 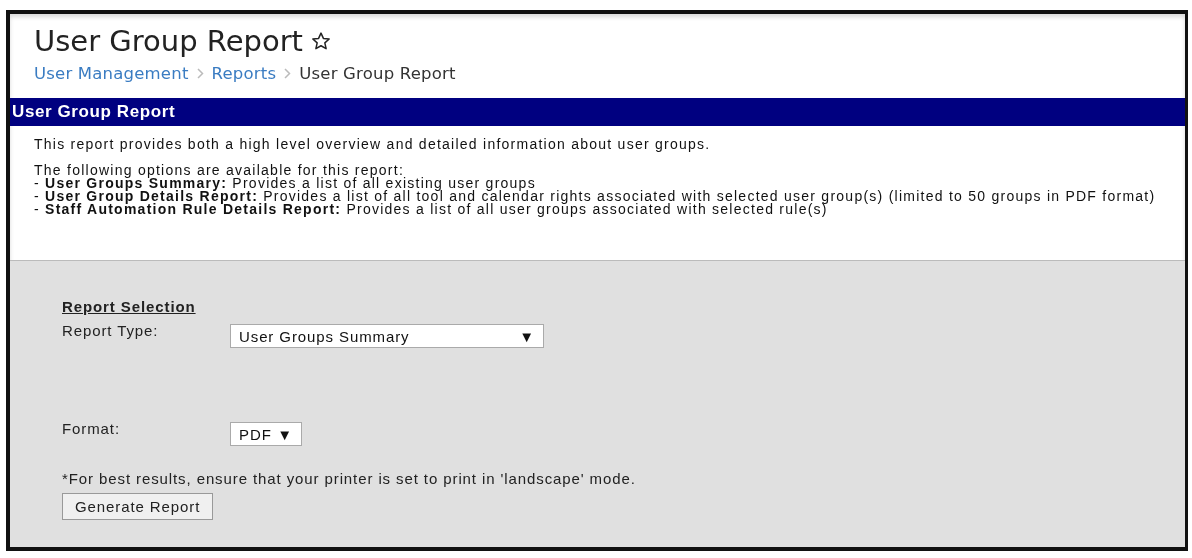 I want to click on intro-text: This report provides both a high level overview and detailed information about user groups., so click(x=373, y=144).